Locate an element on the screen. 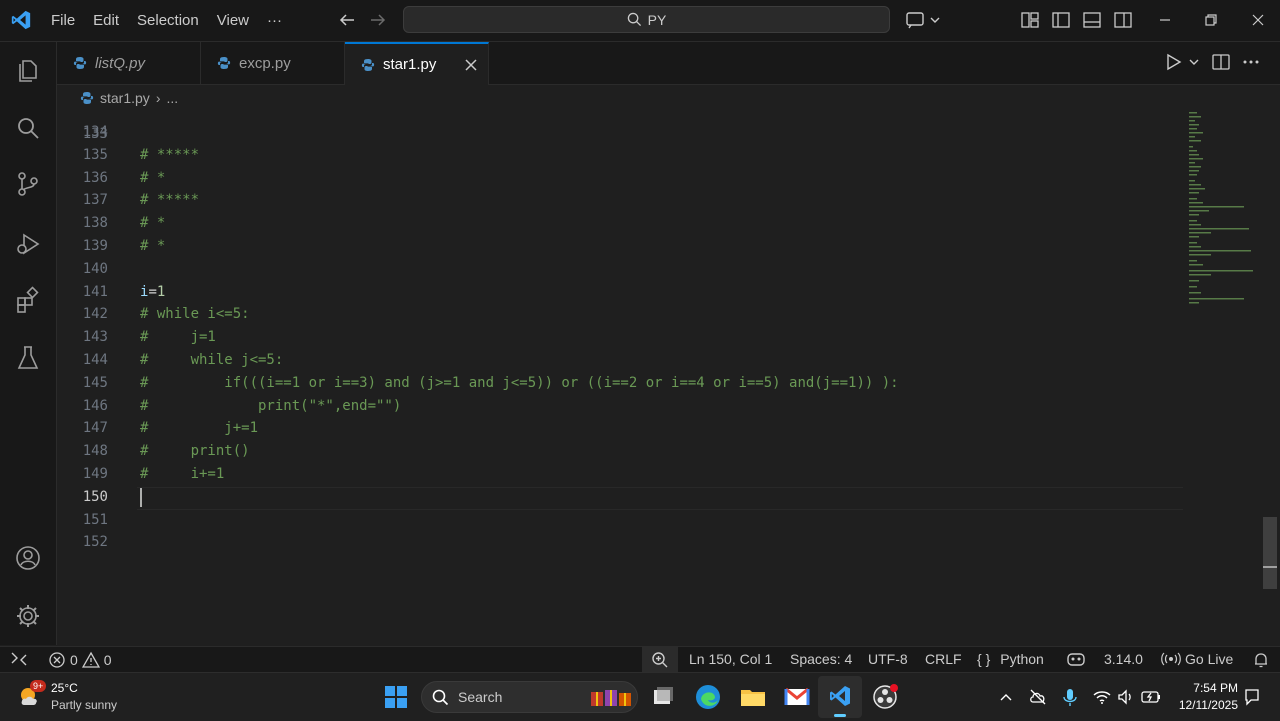 The height and width of the screenshot is (721, 1280). tab-label: listQ.py is located at coordinates (120, 63).